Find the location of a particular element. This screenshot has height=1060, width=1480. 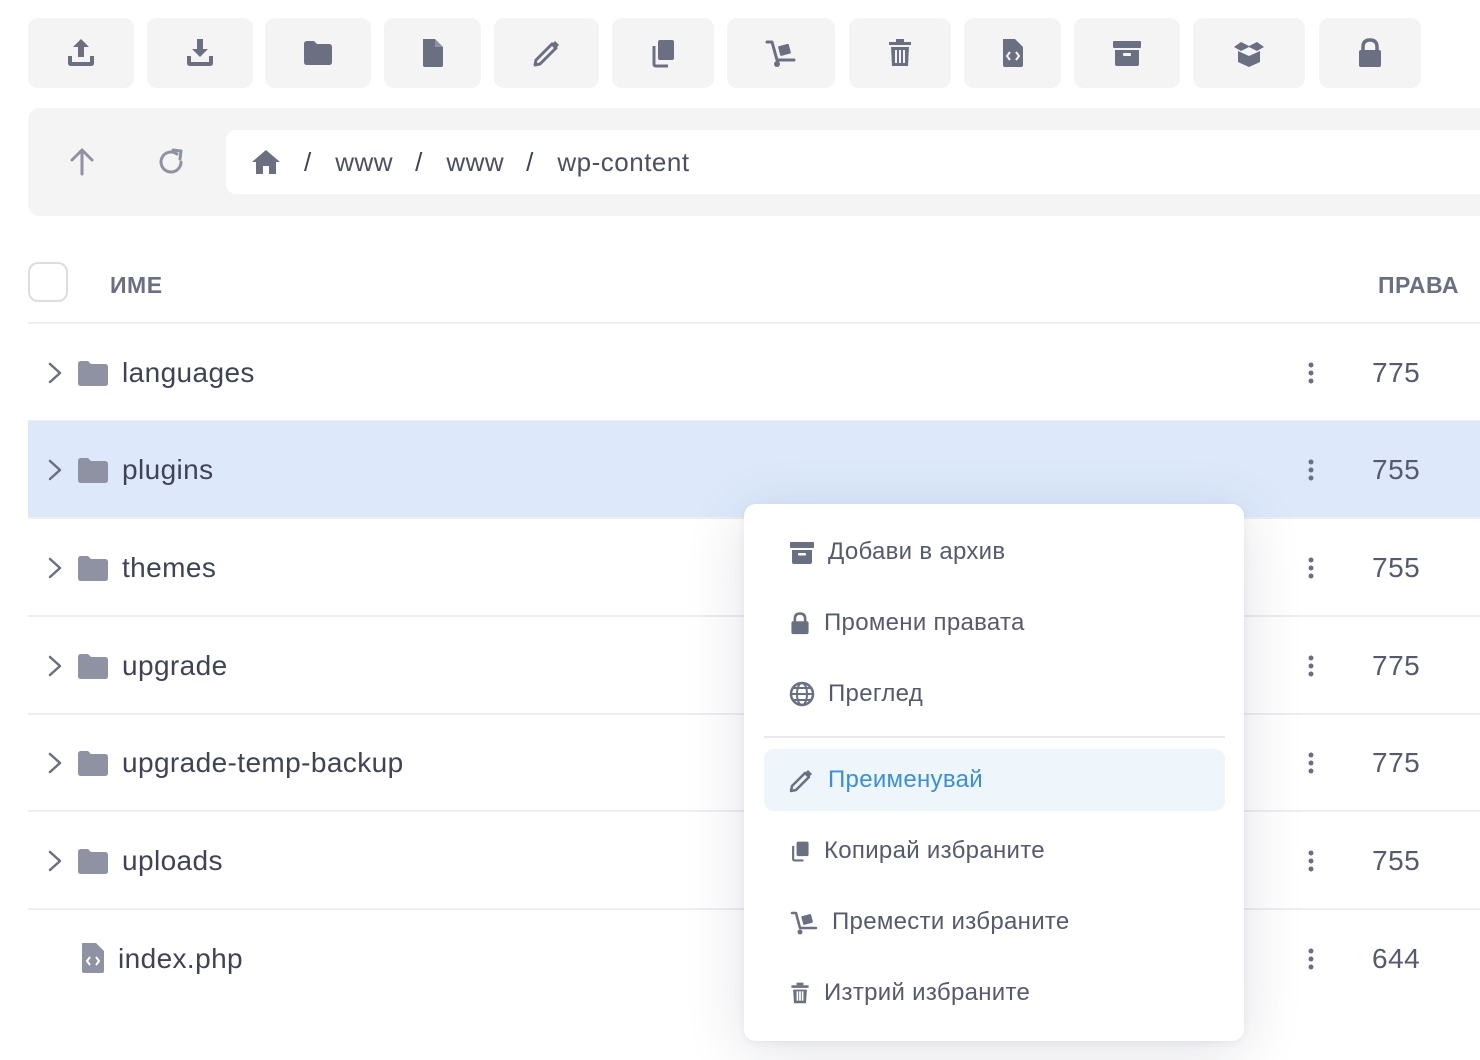

download-button is located at coordinates (200, 53).